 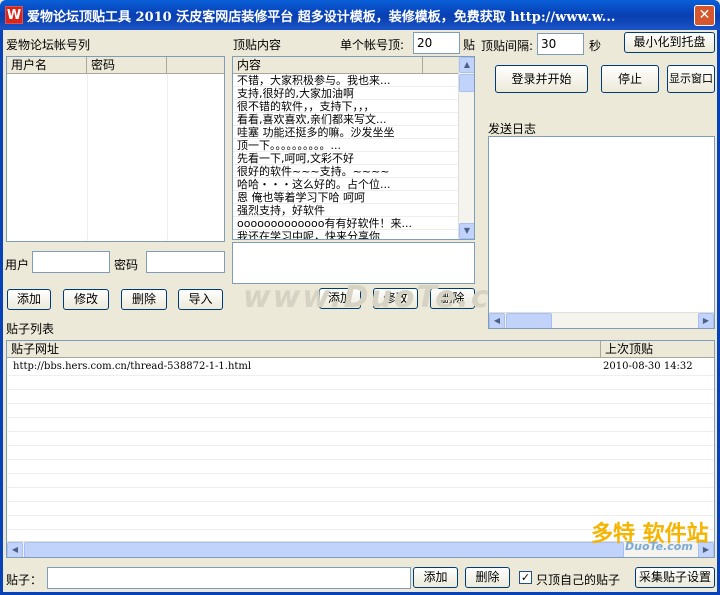 What do you see at coordinates (487, 577) in the screenshot?
I see `post-delete-button: 删除` at bounding box center [487, 577].